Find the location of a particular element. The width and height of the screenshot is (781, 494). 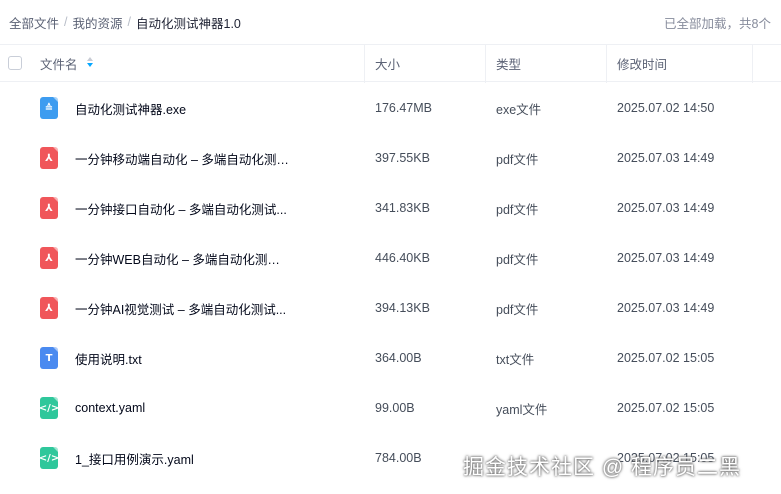

file-size: 341.83KB is located at coordinates (402, 208).